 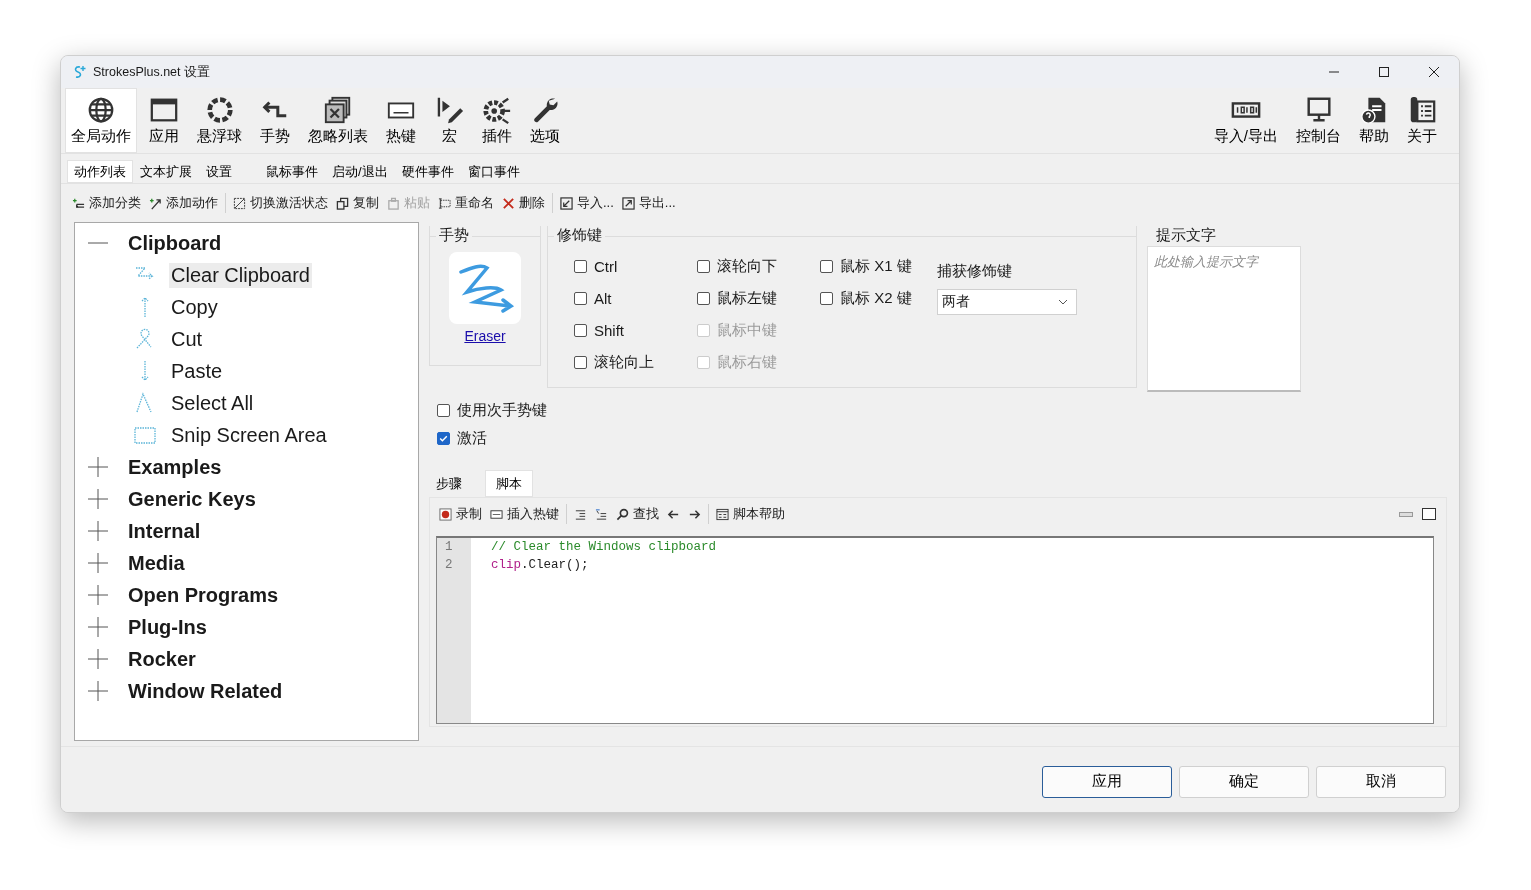 I want to click on tab: 文本扩展, so click(x=166, y=171).